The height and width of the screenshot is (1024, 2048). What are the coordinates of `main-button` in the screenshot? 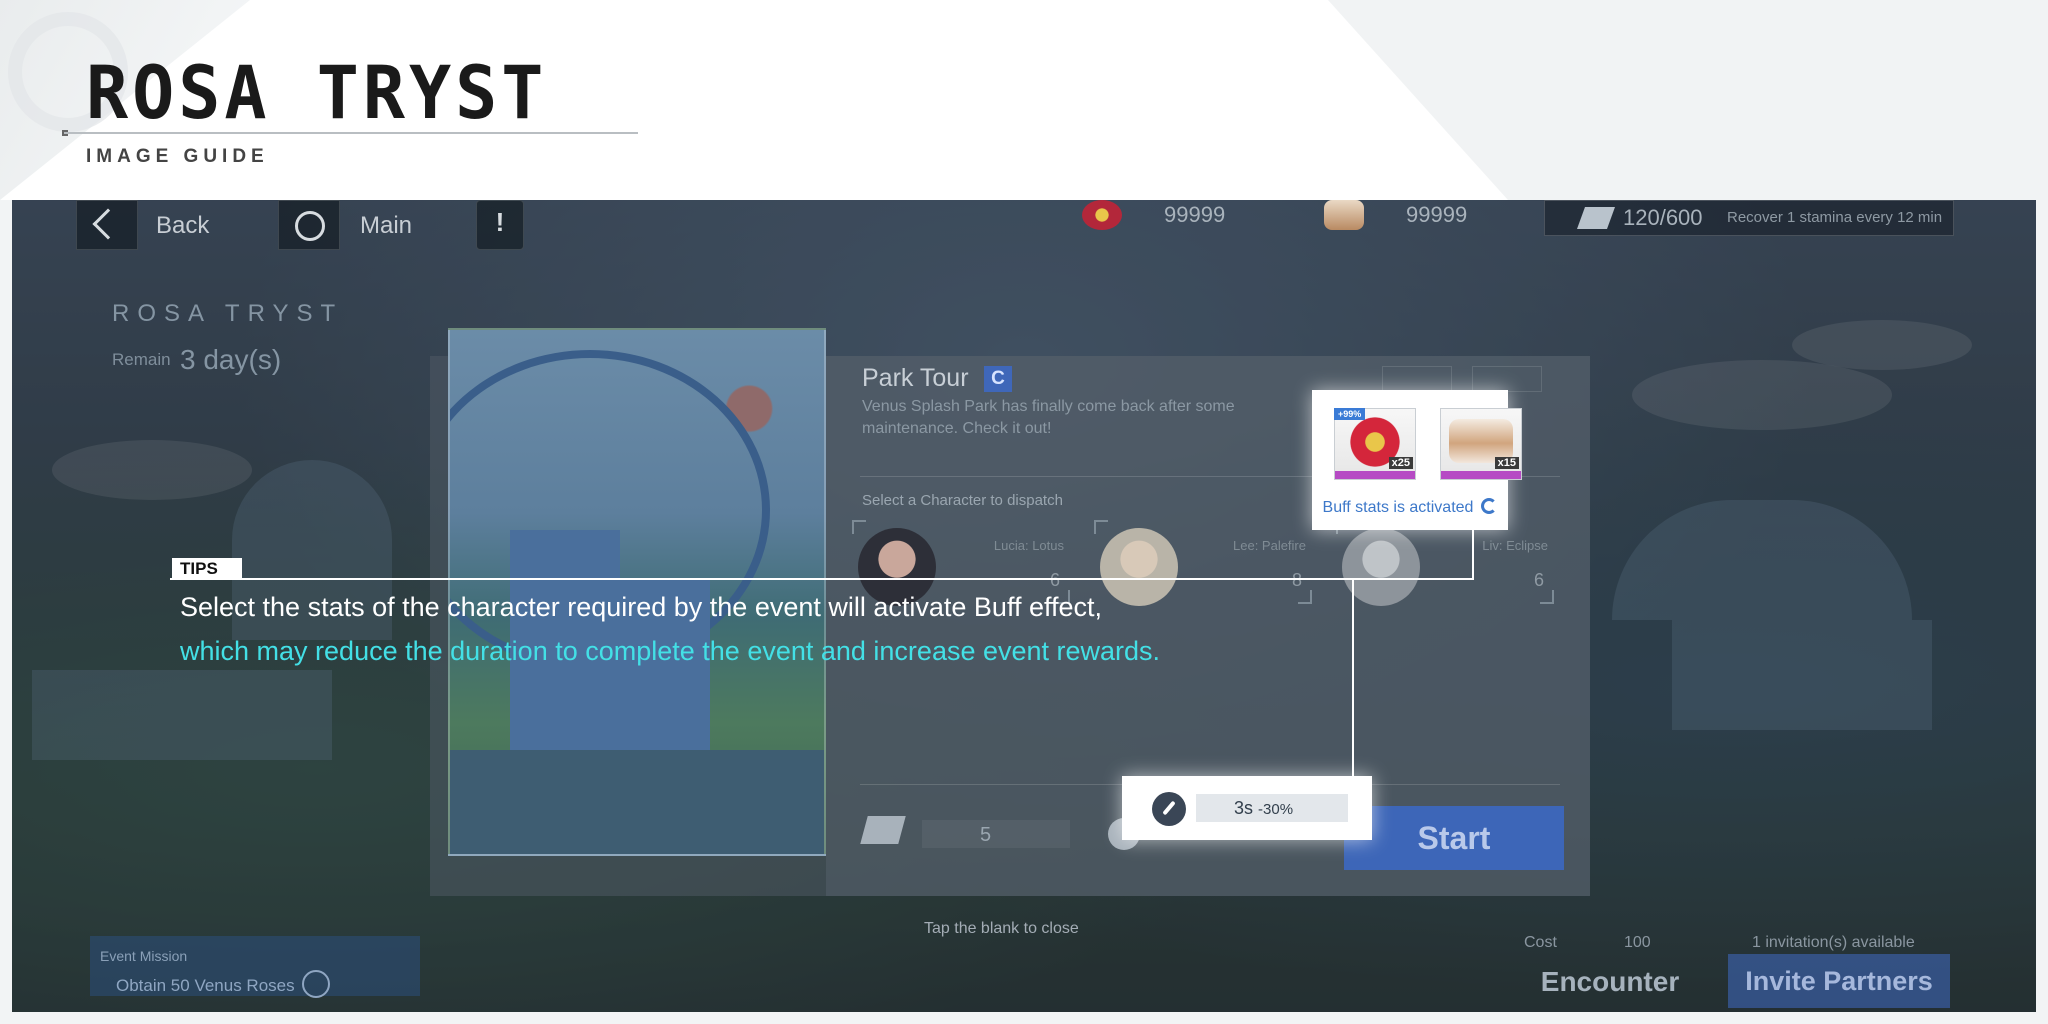 It's located at (309, 225).